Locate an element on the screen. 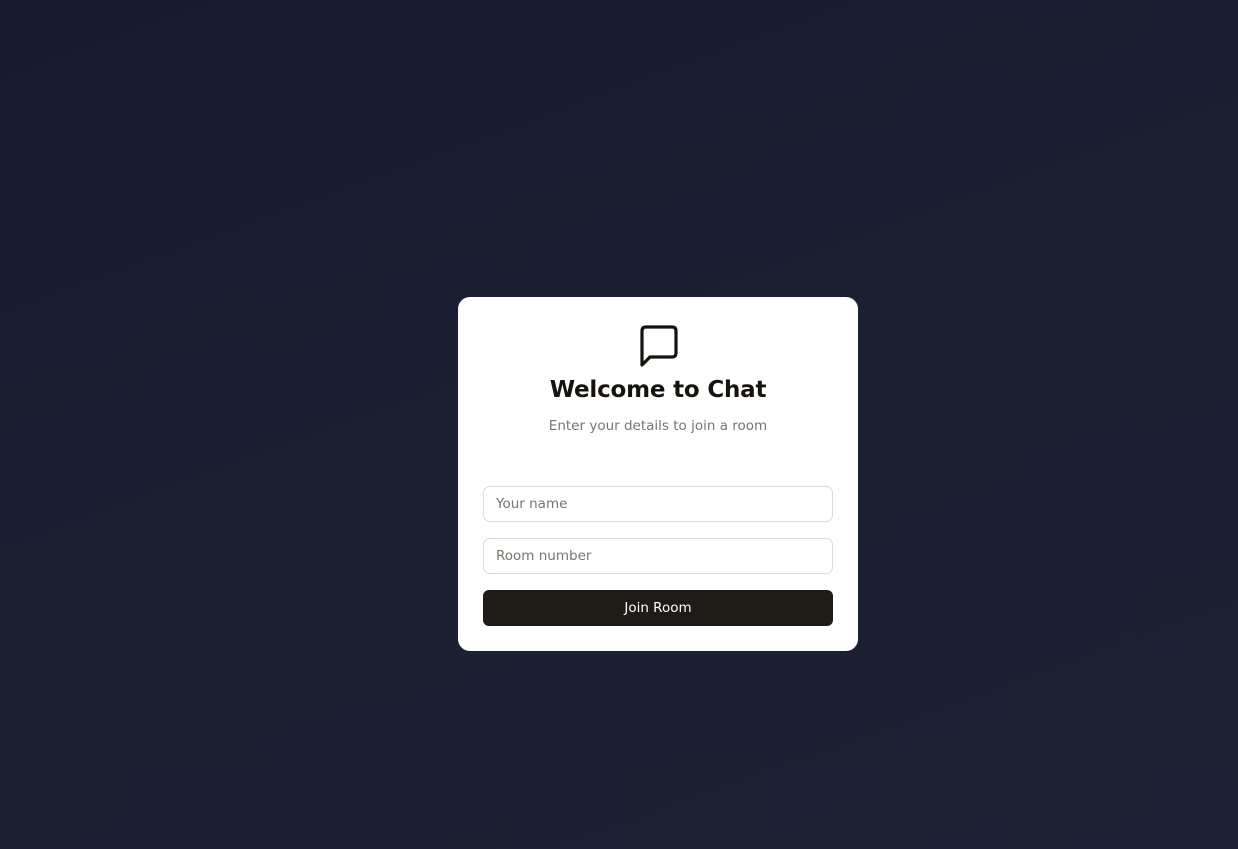 The height and width of the screenshot is (849, 1238). page-subtitle: Enter your details to join a room is located at coordinates (658, 426).